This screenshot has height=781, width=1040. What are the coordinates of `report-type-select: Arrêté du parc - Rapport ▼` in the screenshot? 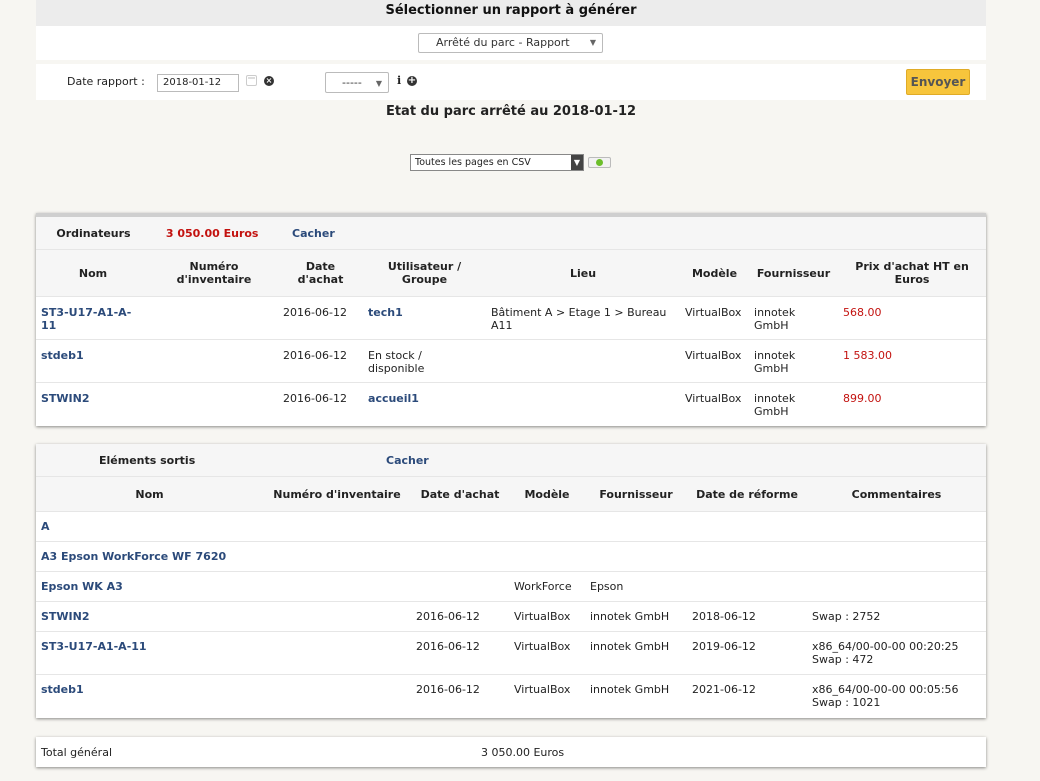 It's located at (510, 43).